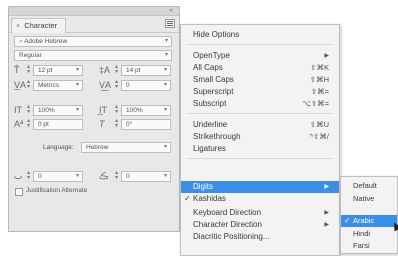 This screenshot has width=398, height=256. I want to click on menu-item-keyboard-direction: Keyboard Direction ▶, so click(260, 213).